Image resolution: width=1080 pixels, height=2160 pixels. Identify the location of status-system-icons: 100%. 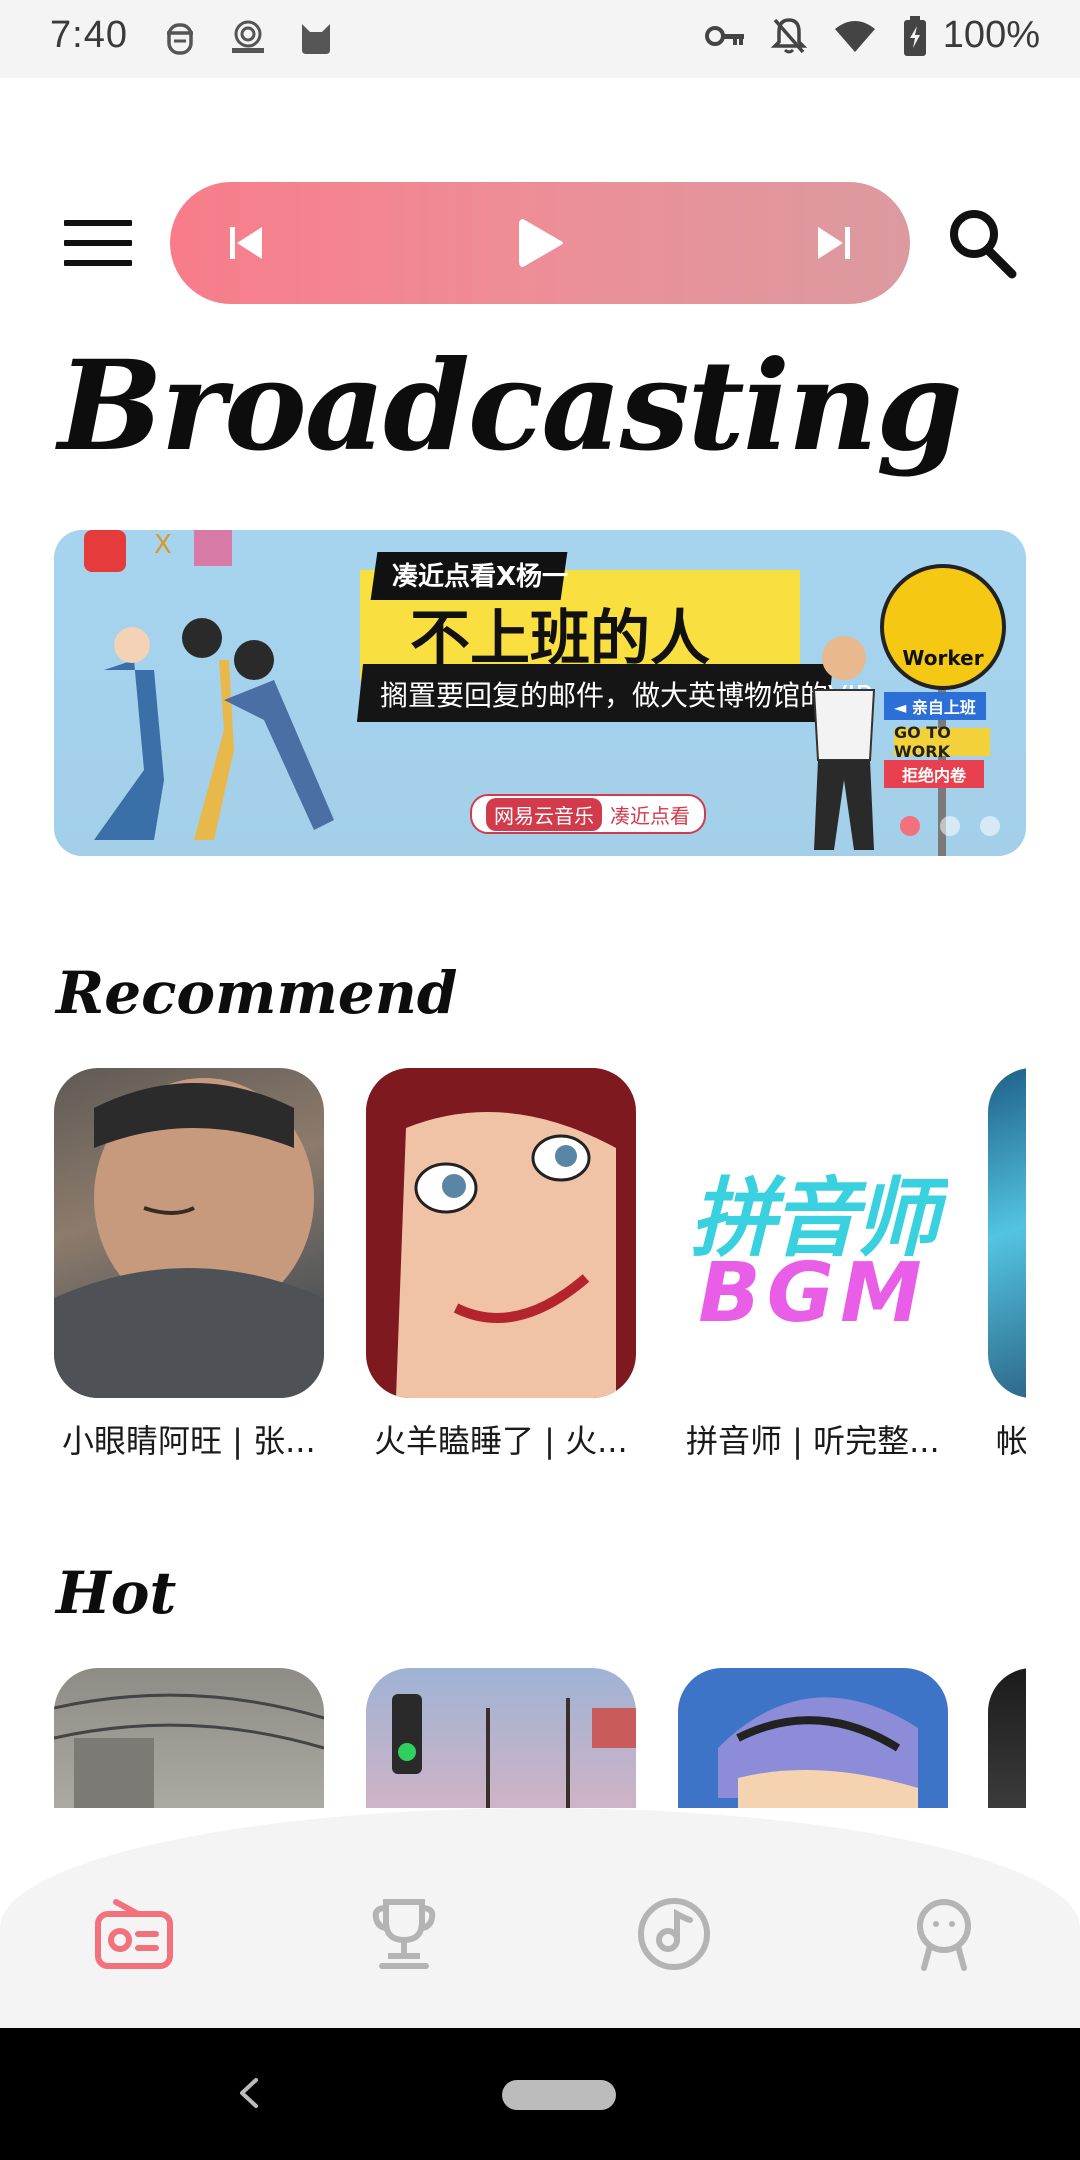
(872, 35).